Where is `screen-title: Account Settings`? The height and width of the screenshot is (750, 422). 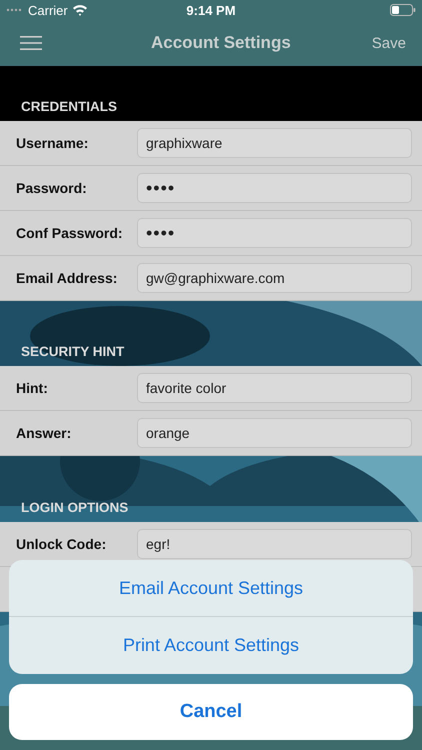 screen-title: Account Settings is located at coordinates (221, 43).